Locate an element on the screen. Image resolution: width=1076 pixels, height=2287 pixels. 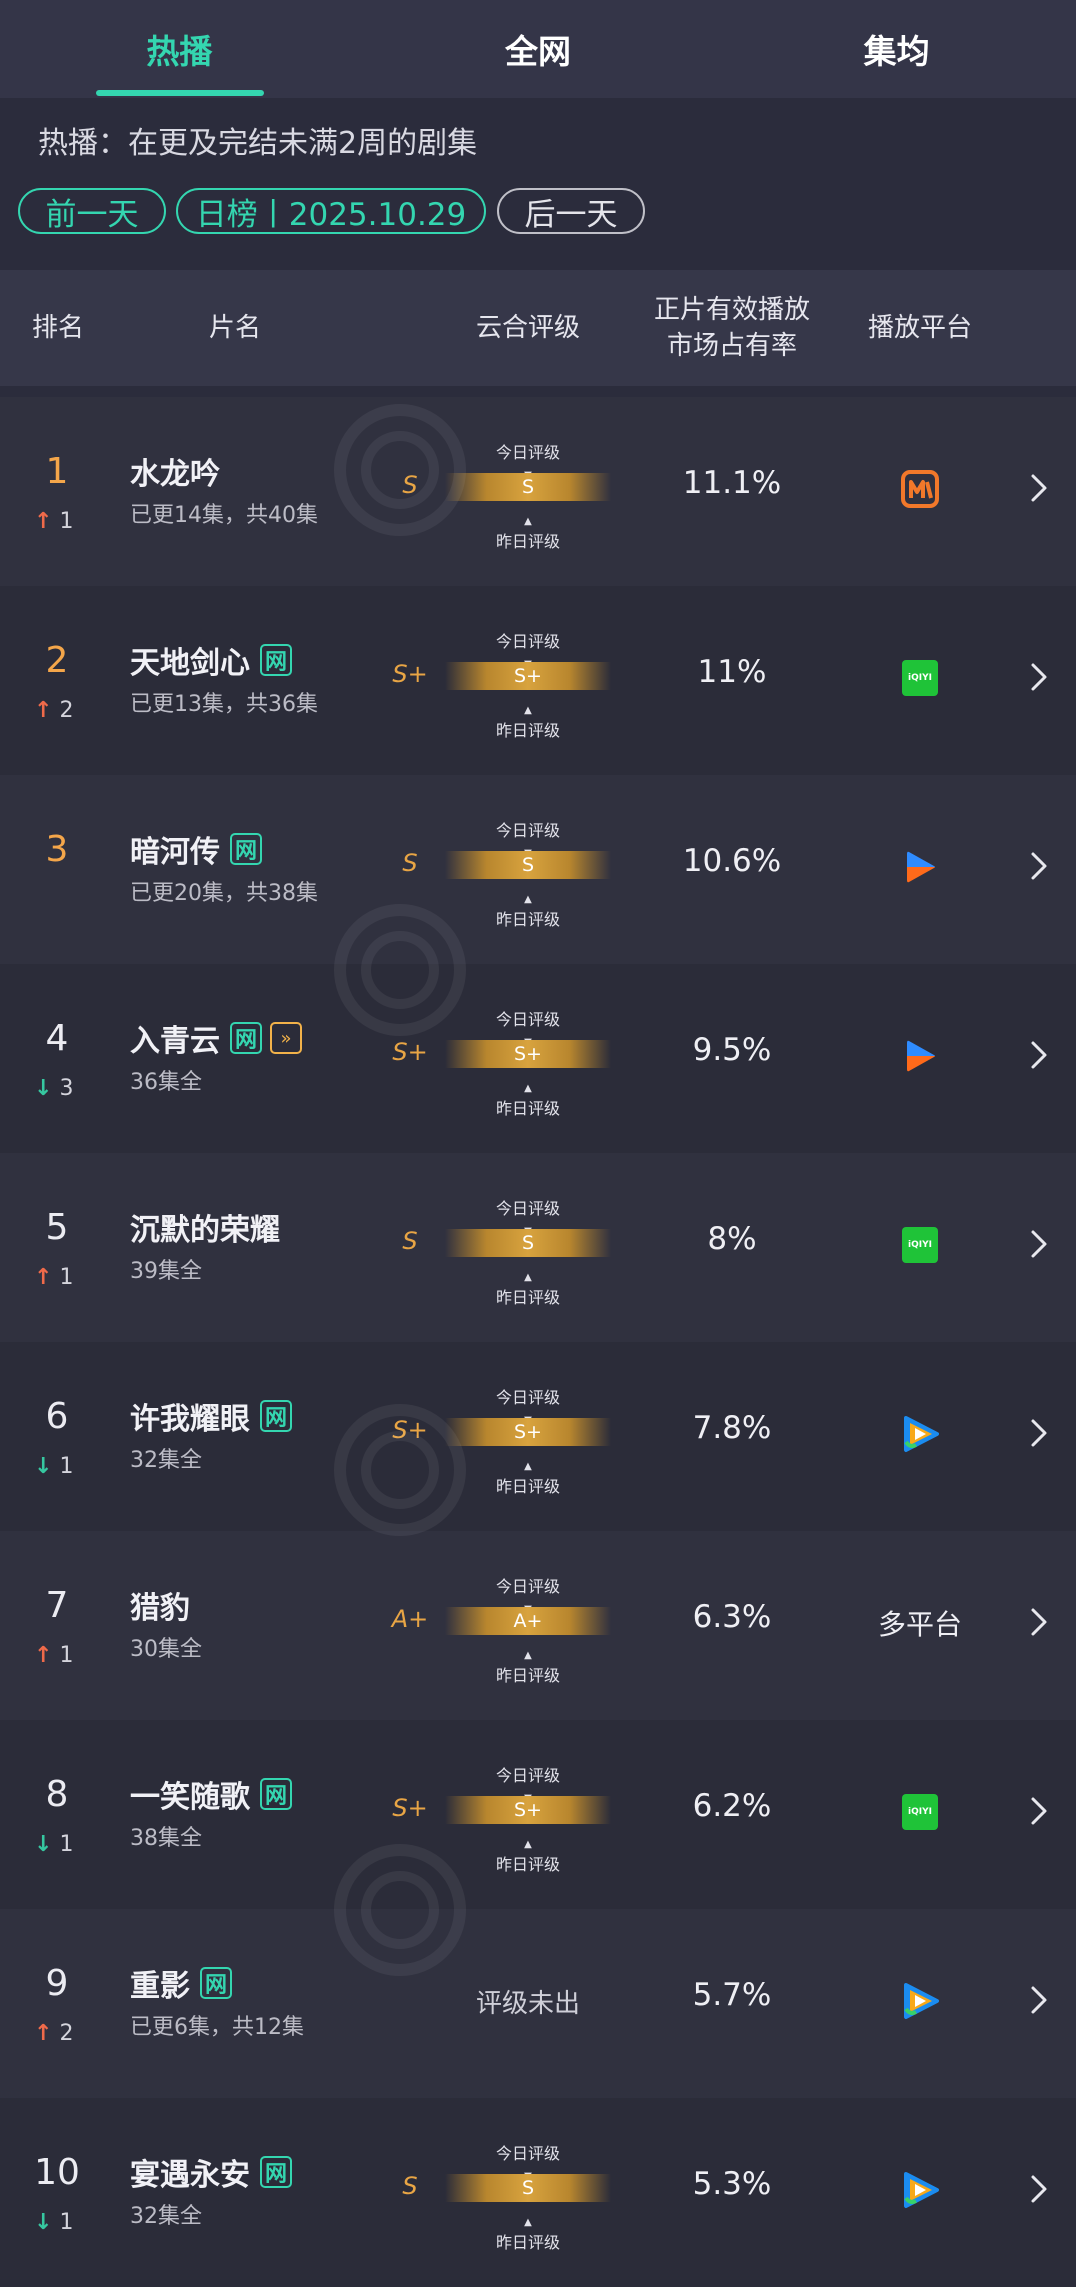
drama-title: 许我耀眼 is located at coordinates (190, 1419).